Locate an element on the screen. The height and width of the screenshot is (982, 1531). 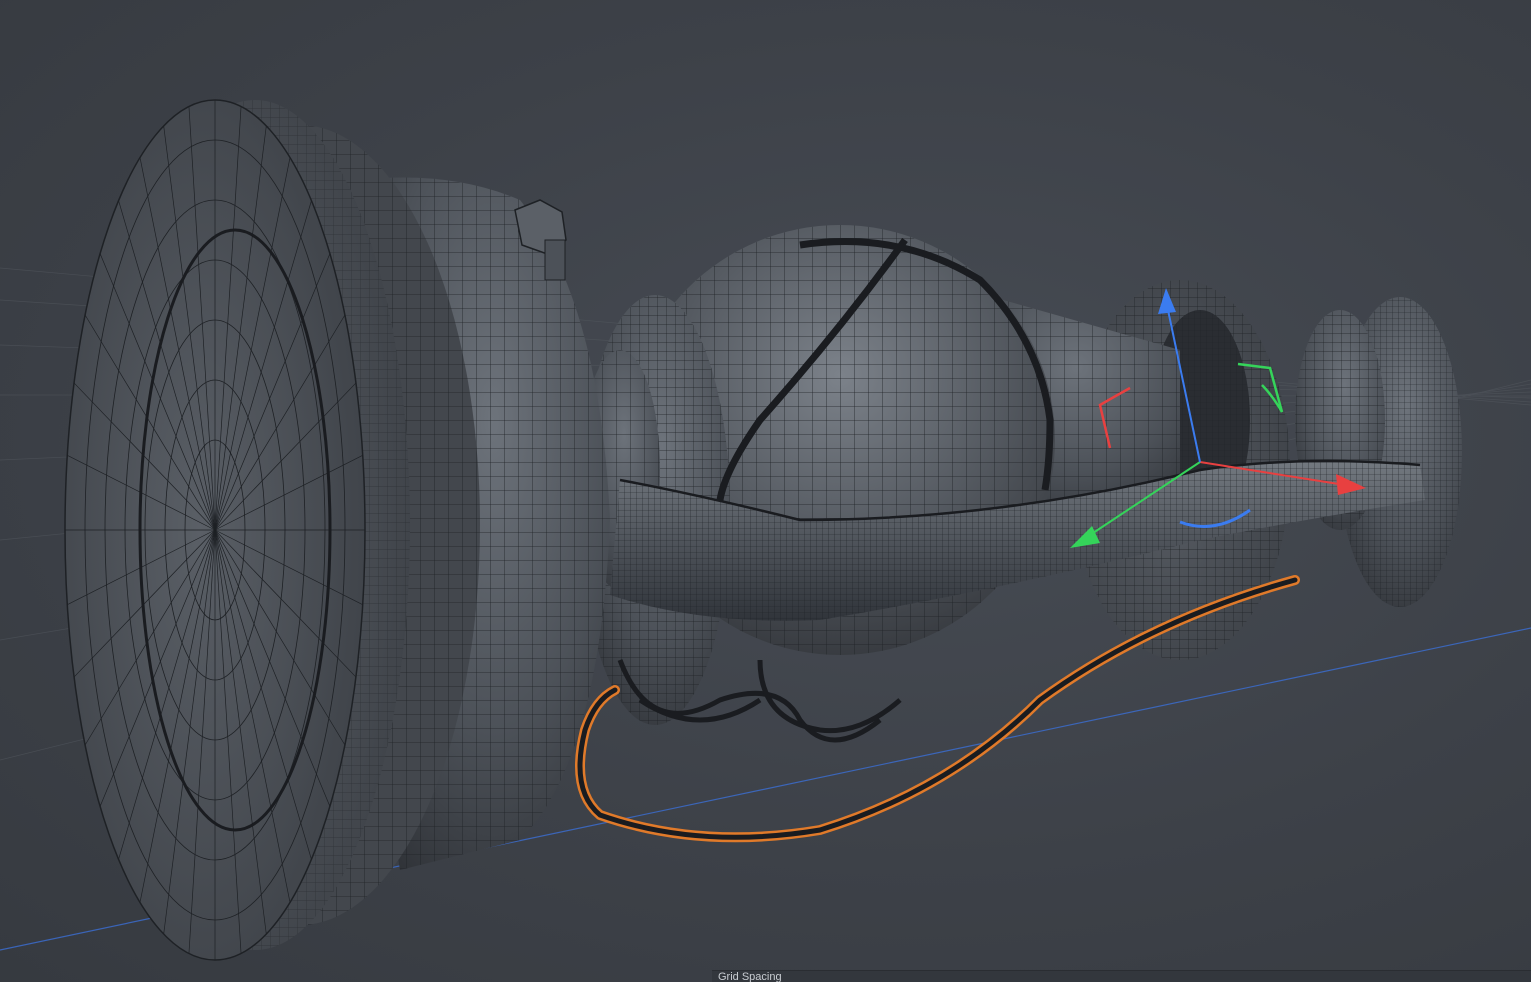
status-tab: Grid Spacing is located at coordinates (1121, 976).